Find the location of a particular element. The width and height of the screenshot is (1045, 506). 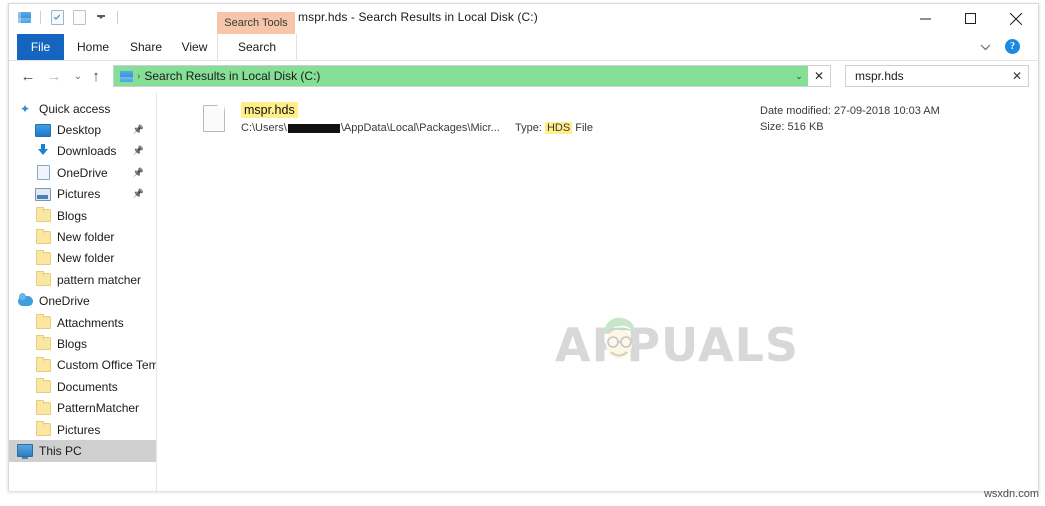

chevron-down-icon: ⌄ is located at coordinates (799, 76).